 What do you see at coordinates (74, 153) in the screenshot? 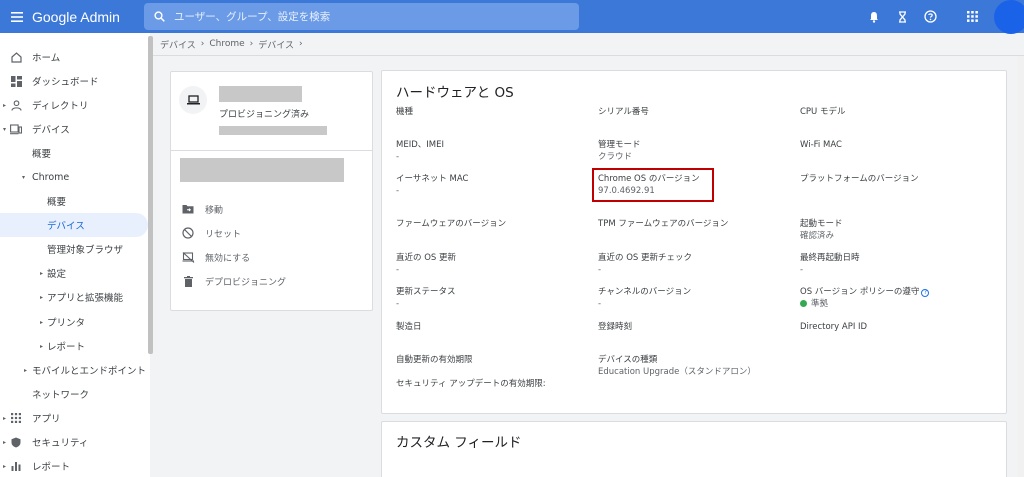
I see `sidebar-item-overview: 概要` at bounding box center [74, 153].